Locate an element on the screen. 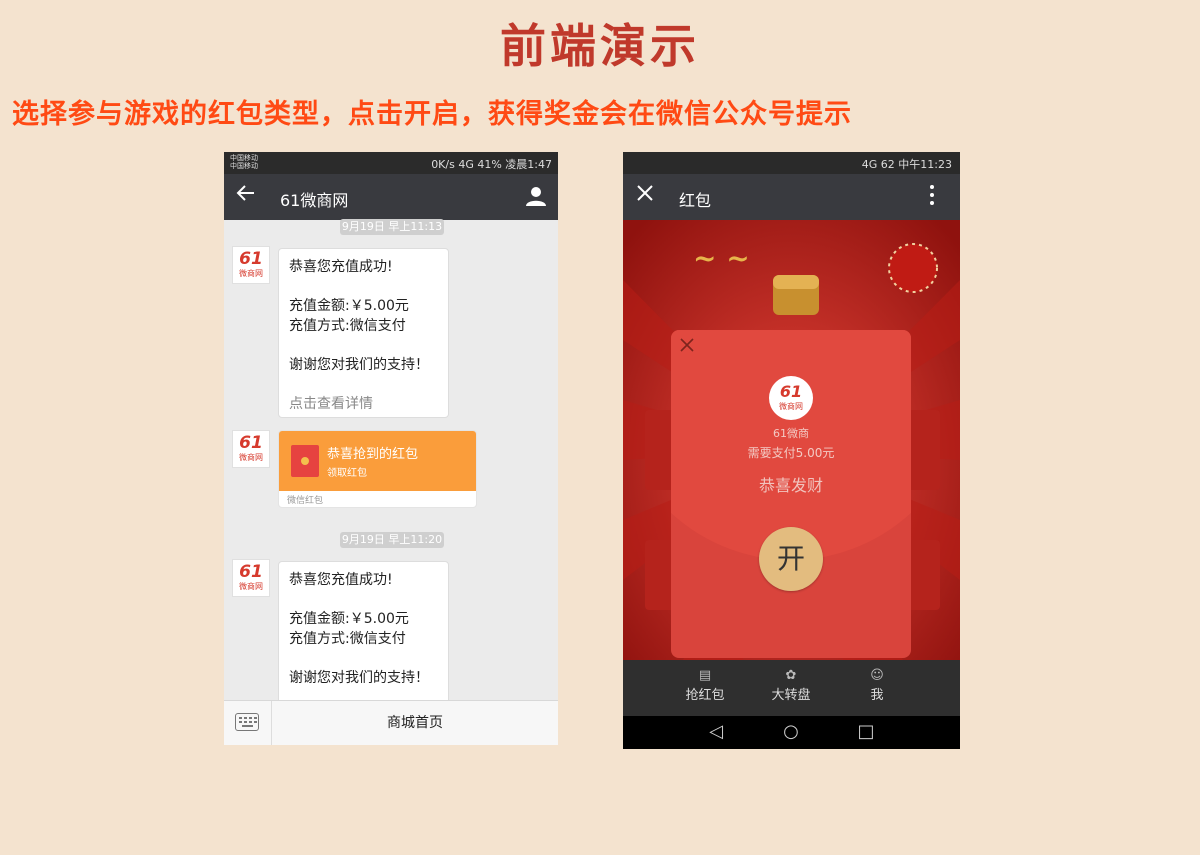 The width and height of the screenshot is (1200, 855). page-subtitle: 选择参与游戏的红包类型，点击开启，获得奖金会在微信公众号提示 is located at coordinates (432, 114).